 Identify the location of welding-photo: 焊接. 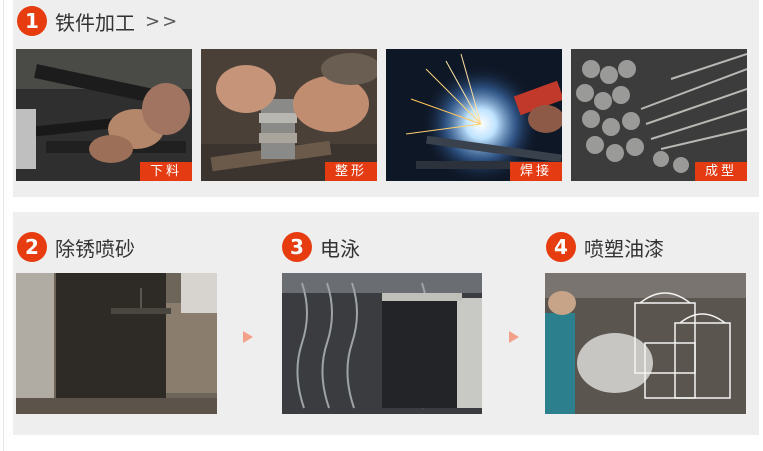
(474, 115).